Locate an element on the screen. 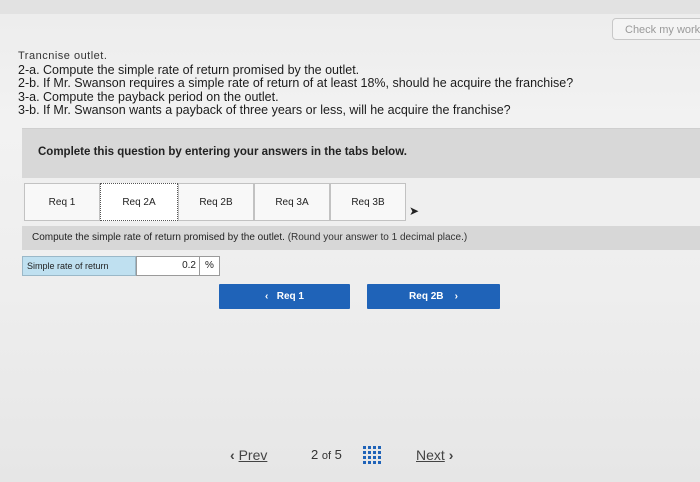 The image size is (700, 482). instruction-hint: (Round your answer to 1 decimal place.) is located at coordinates (377, 237).